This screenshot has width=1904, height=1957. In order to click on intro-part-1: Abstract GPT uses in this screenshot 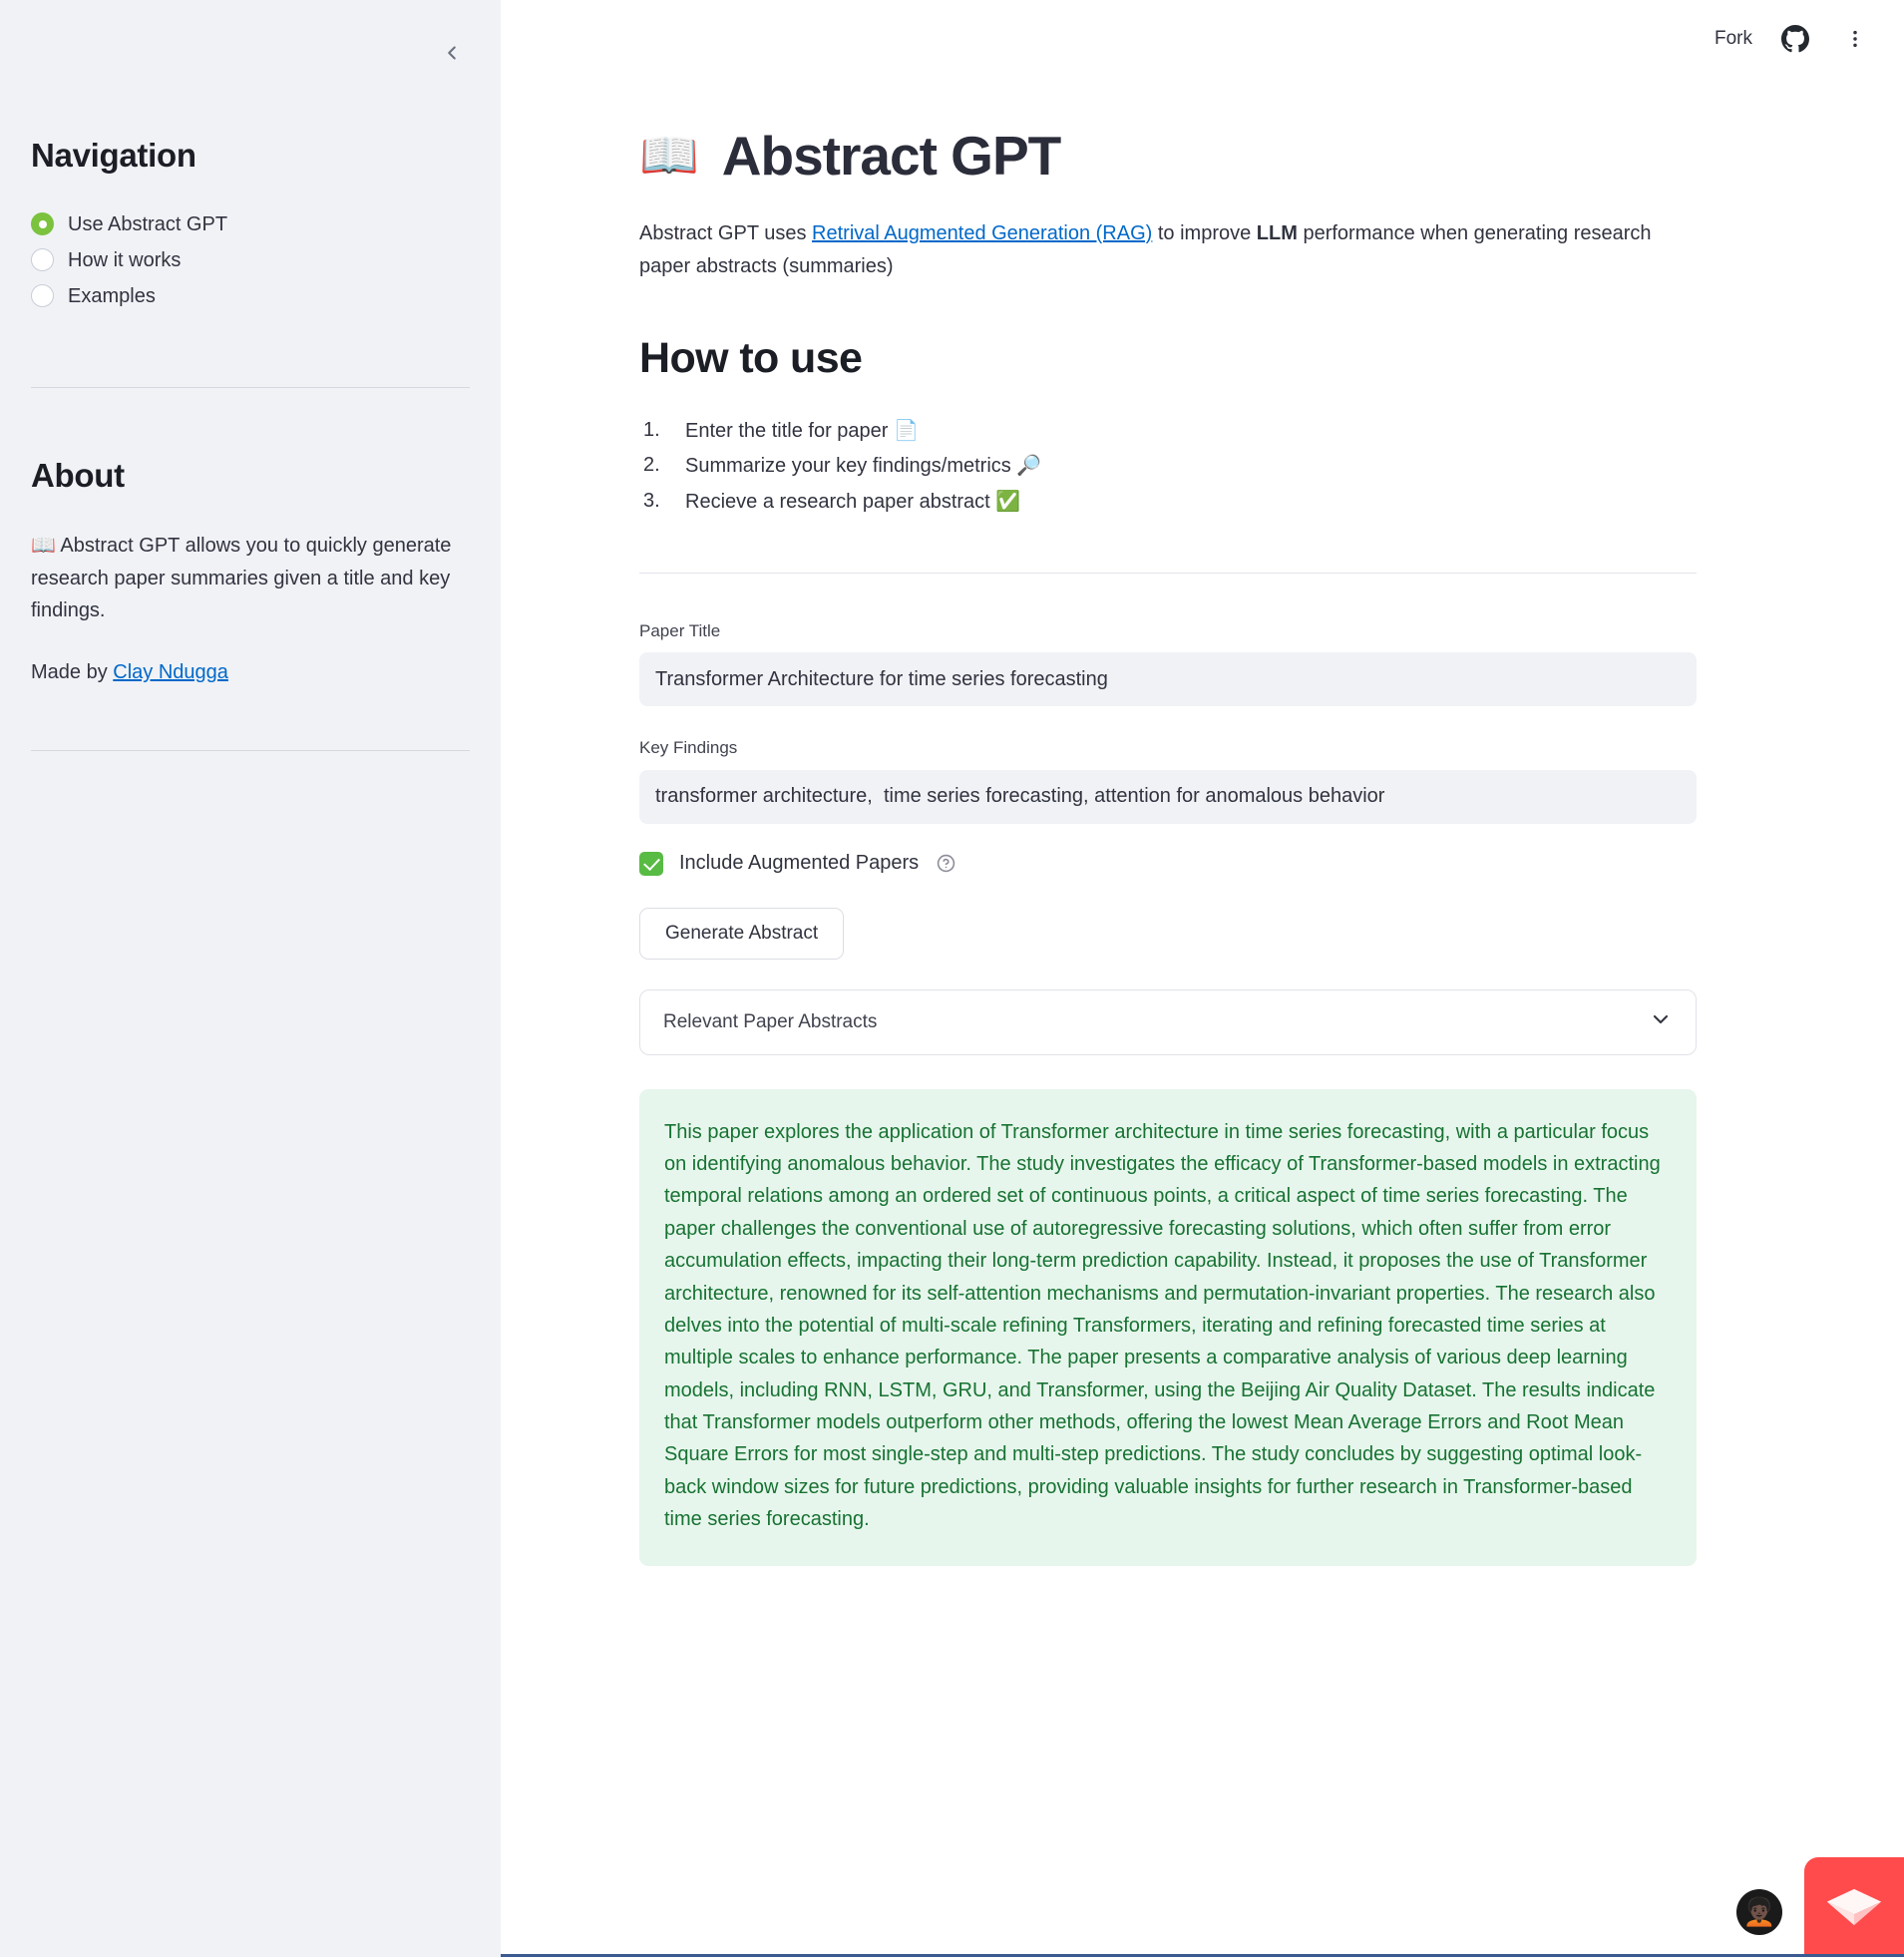, I will do `click(726, 233)`.